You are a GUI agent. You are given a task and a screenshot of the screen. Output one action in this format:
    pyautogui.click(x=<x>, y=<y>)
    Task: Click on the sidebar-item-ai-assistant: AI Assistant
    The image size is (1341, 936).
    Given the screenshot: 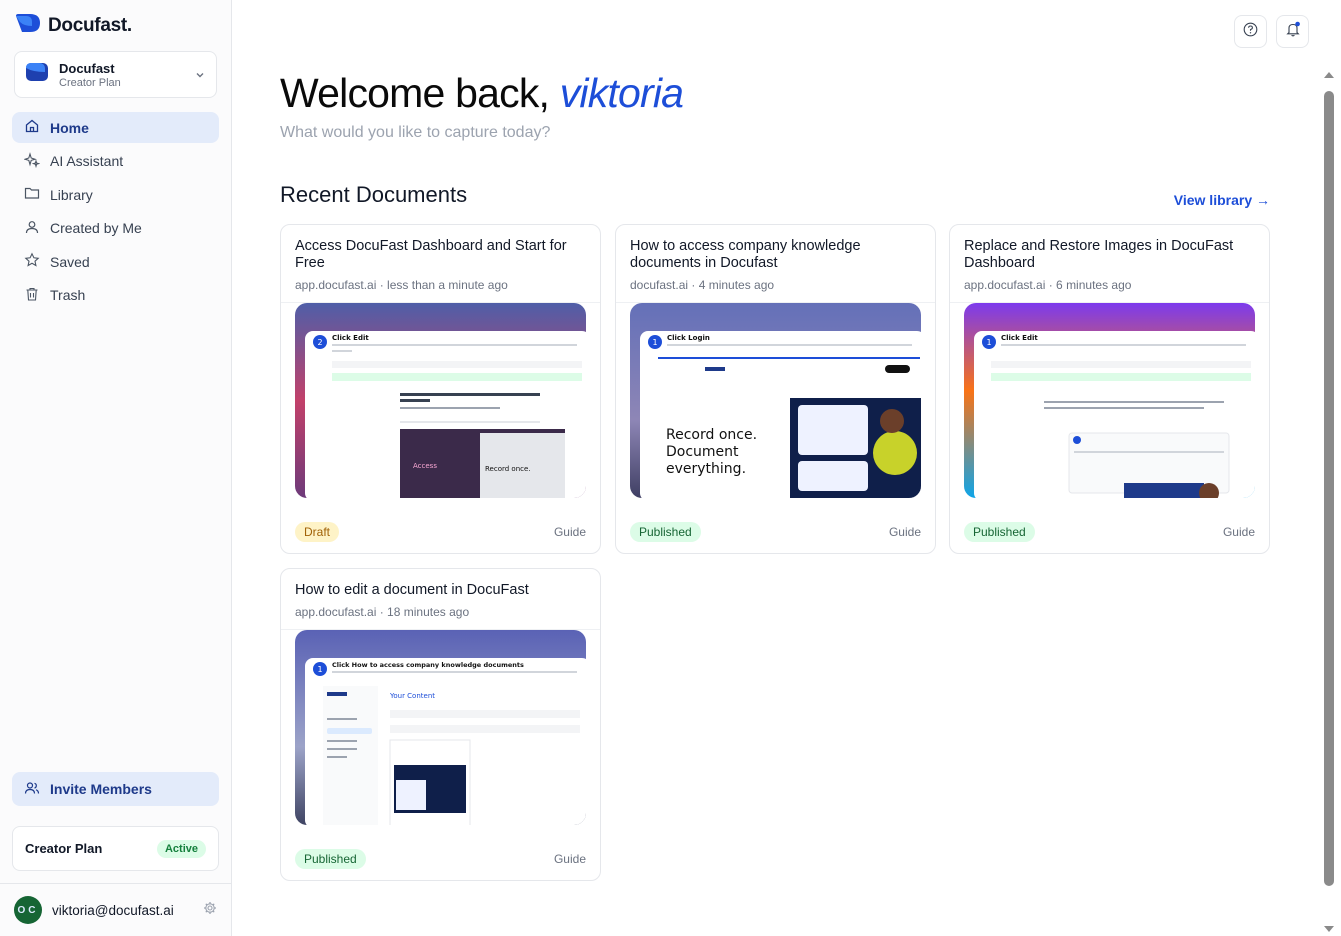 What is the action you would take?
    pyautogui.click(x=115, y=161)
    